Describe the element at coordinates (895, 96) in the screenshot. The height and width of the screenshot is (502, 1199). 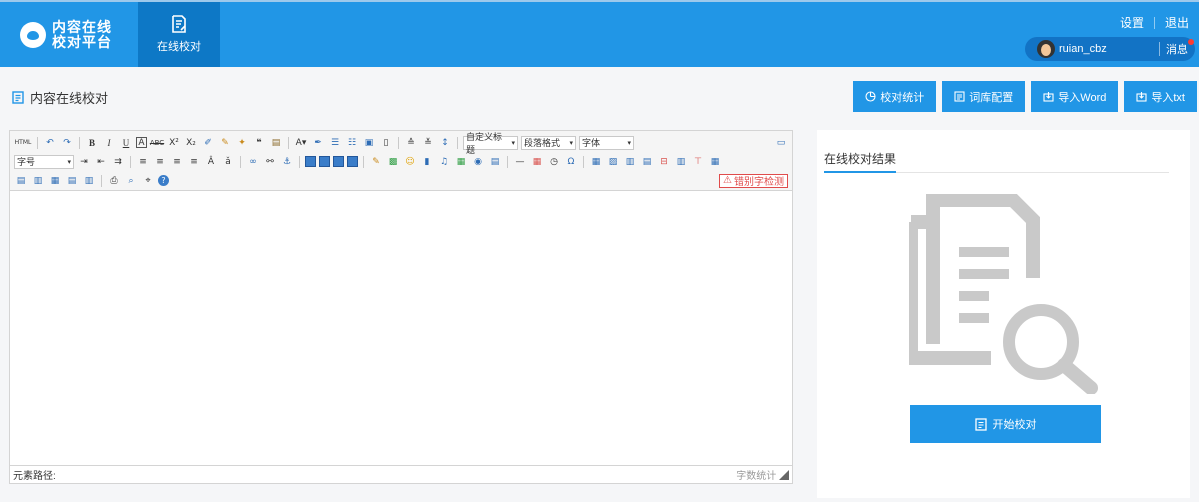
I see `proofread-stats-button: 校对统计` at that location.